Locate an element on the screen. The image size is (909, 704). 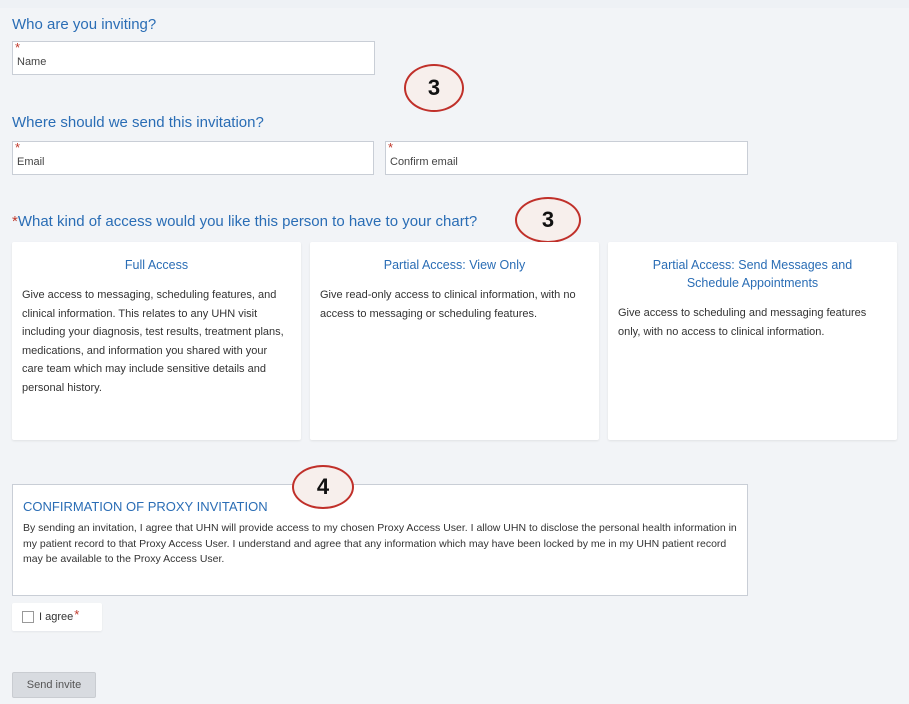
agree-label: I agree is located at coordinates (56, 617).